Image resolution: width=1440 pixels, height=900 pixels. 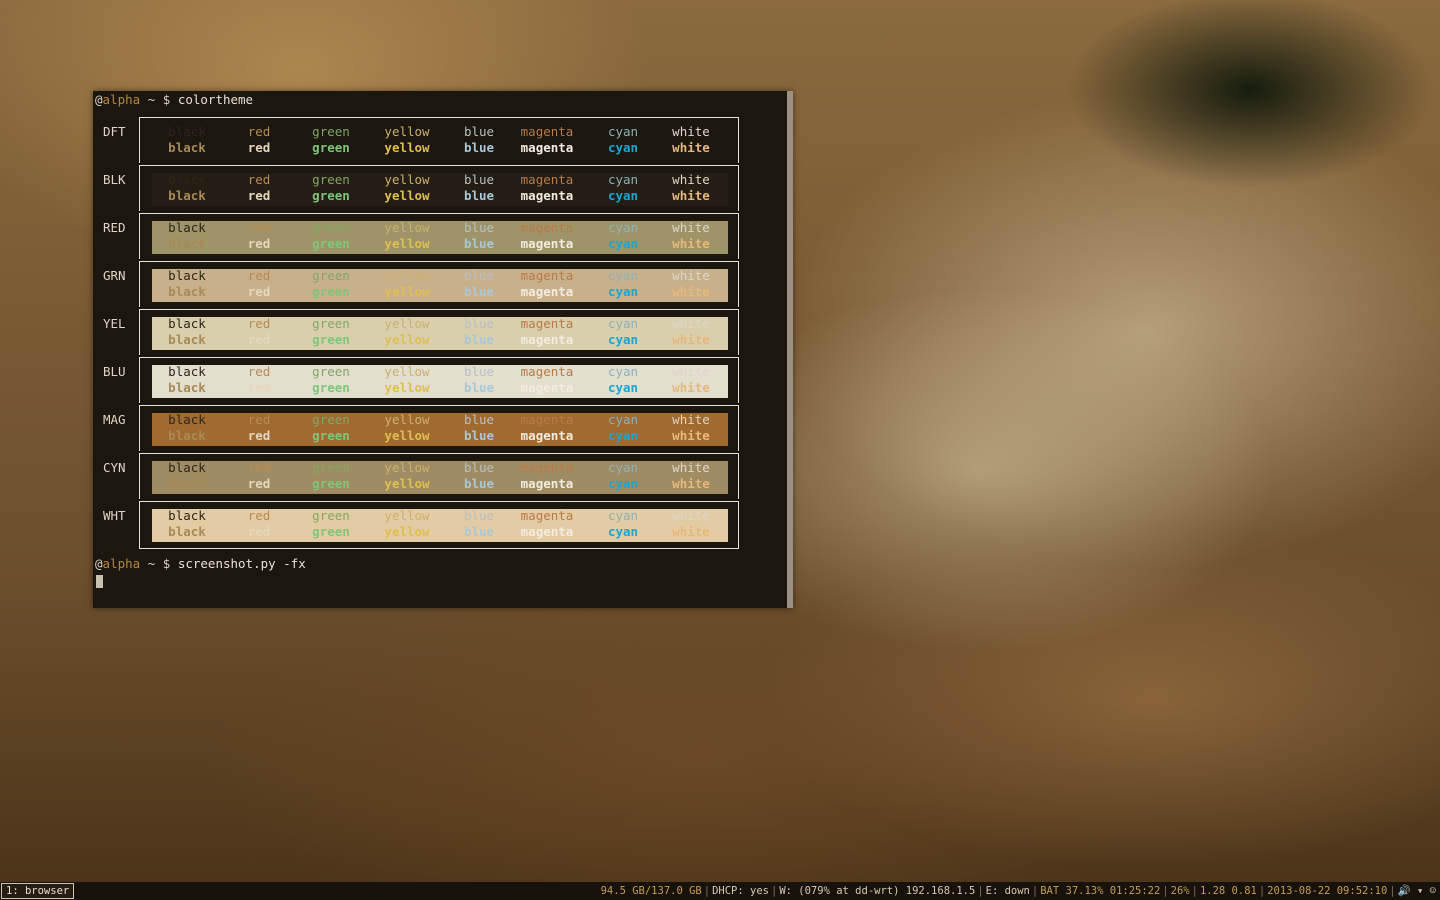 I want to click on row-label: CYN, so click(x=114, y=467).